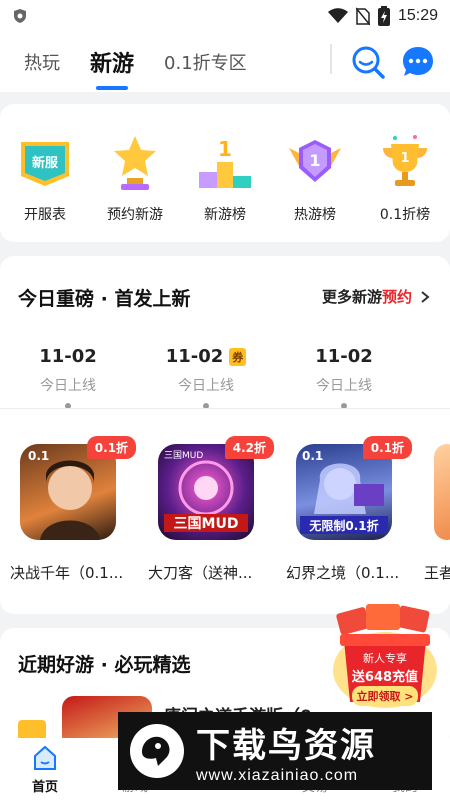  I want to click on bird-logo-icon, so click(157, 751).